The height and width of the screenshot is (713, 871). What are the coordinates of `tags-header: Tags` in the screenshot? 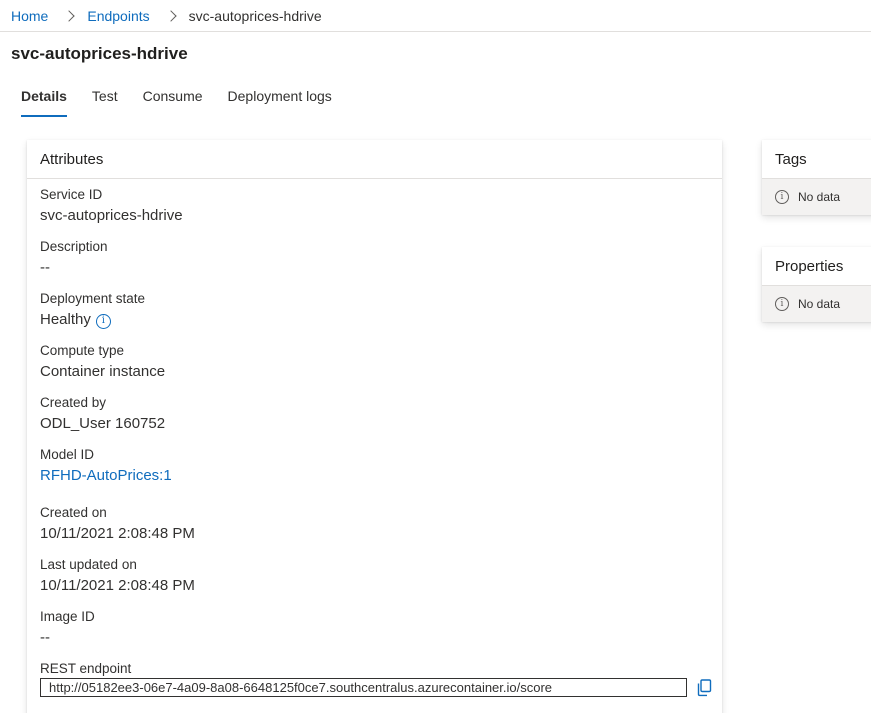 It's located at (816, 159).